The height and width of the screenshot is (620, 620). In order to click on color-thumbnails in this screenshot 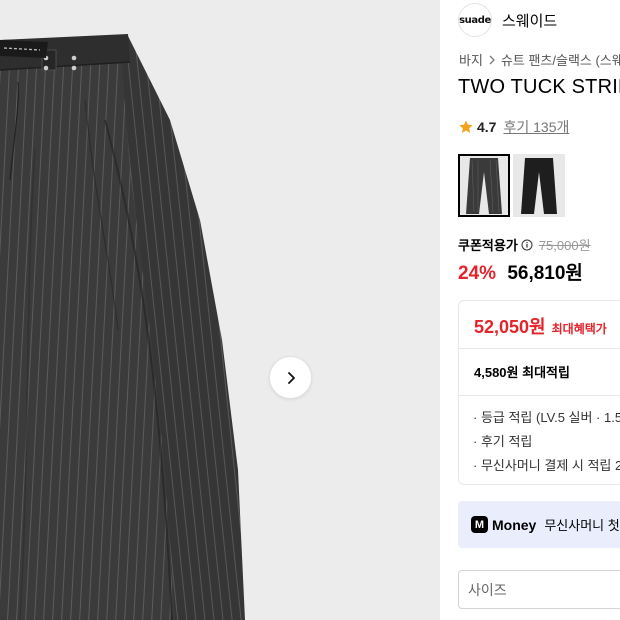, I will do `click(511, 185)`.